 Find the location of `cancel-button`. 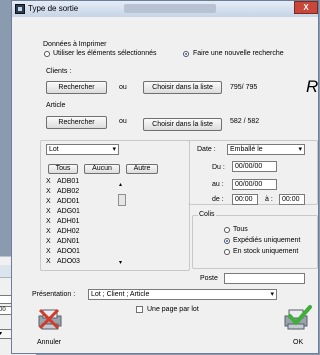

cancel-button is located at coordinates (50, 321).